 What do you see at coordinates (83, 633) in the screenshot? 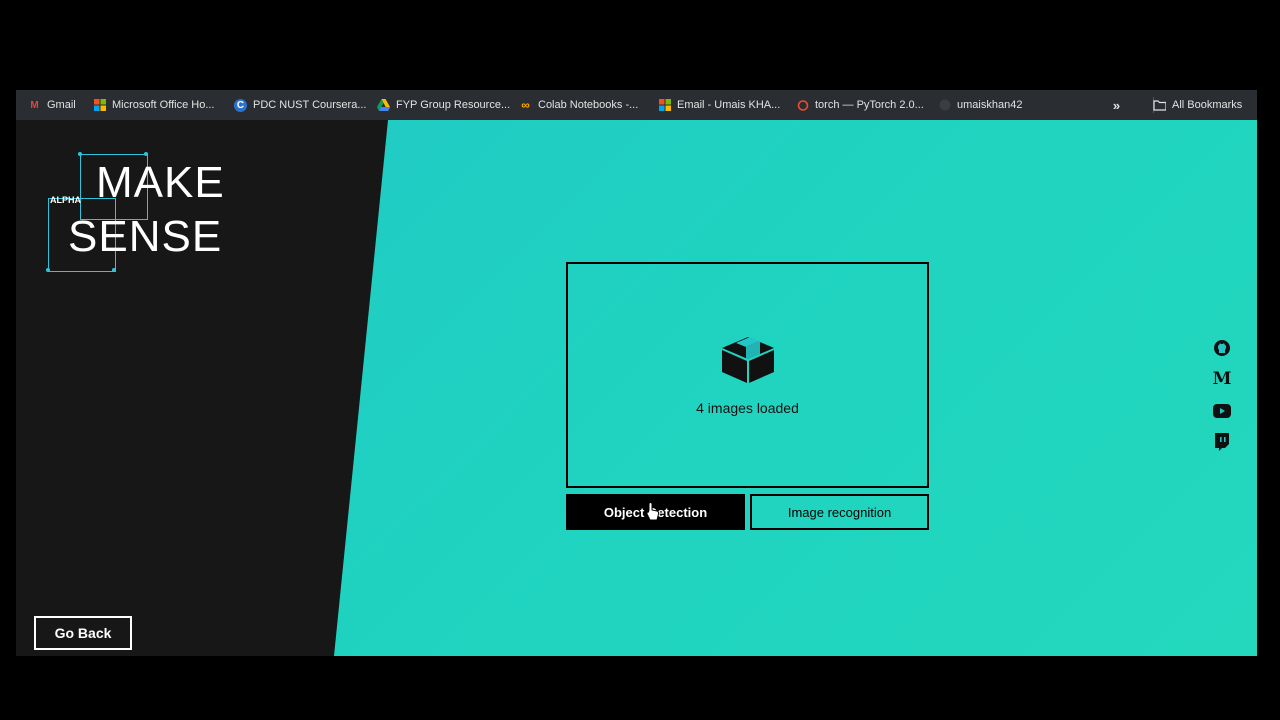
I see `go-back-button: Go Back` at bounding box center [83, 633].